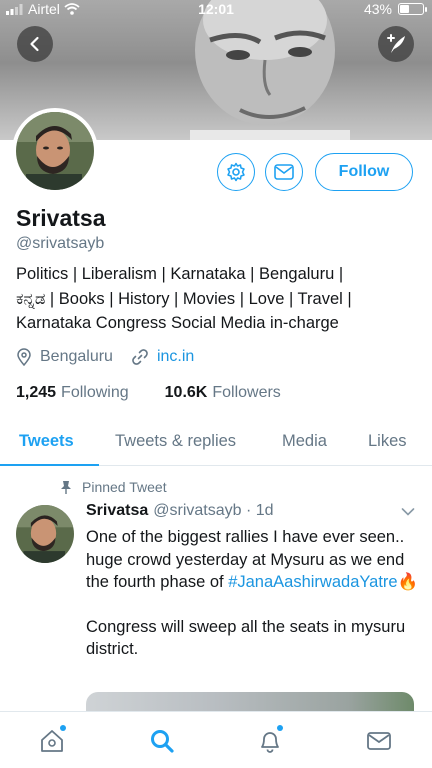  I want to click on fire-emoji: 🔥, so click(408, 582).